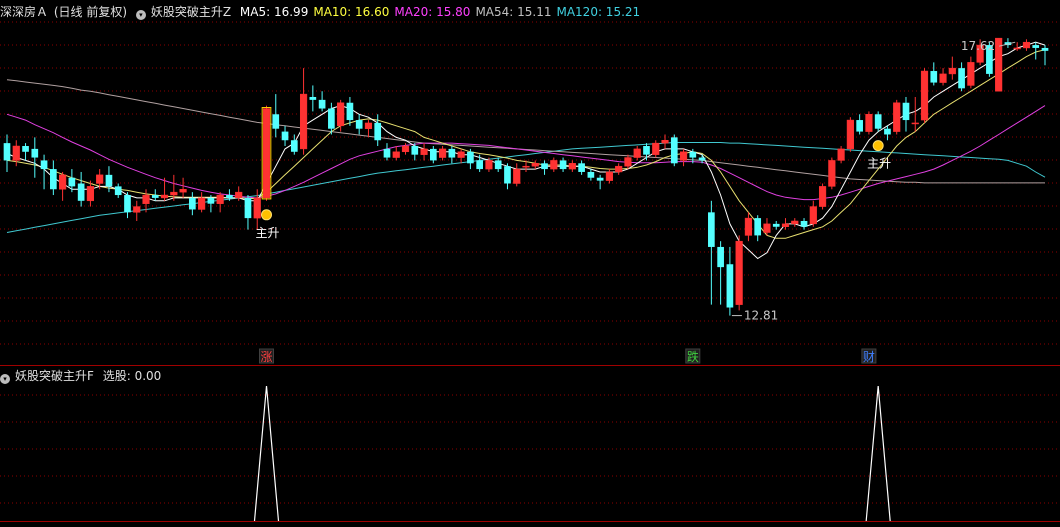  I want to click on ma-legend-item: MA20: 15.80, so click(432, 12).